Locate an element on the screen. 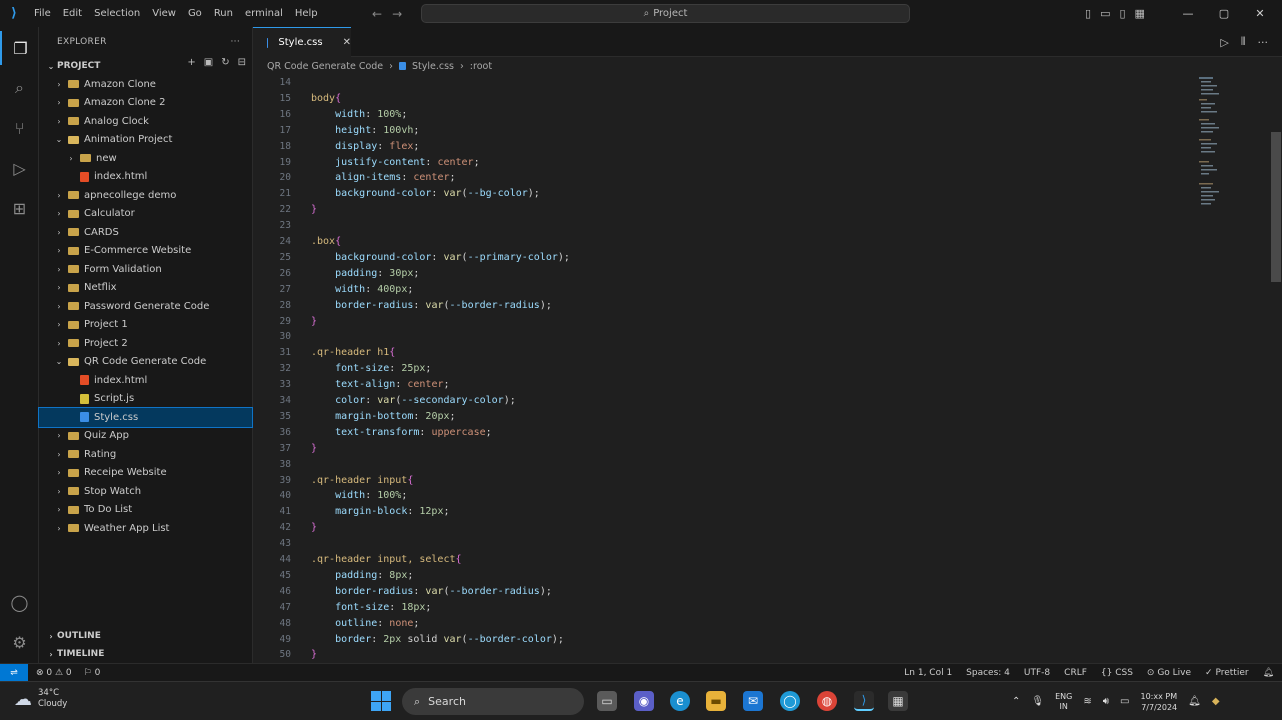  close-window-icon: ✕ is located at coordinates (1260, 13).